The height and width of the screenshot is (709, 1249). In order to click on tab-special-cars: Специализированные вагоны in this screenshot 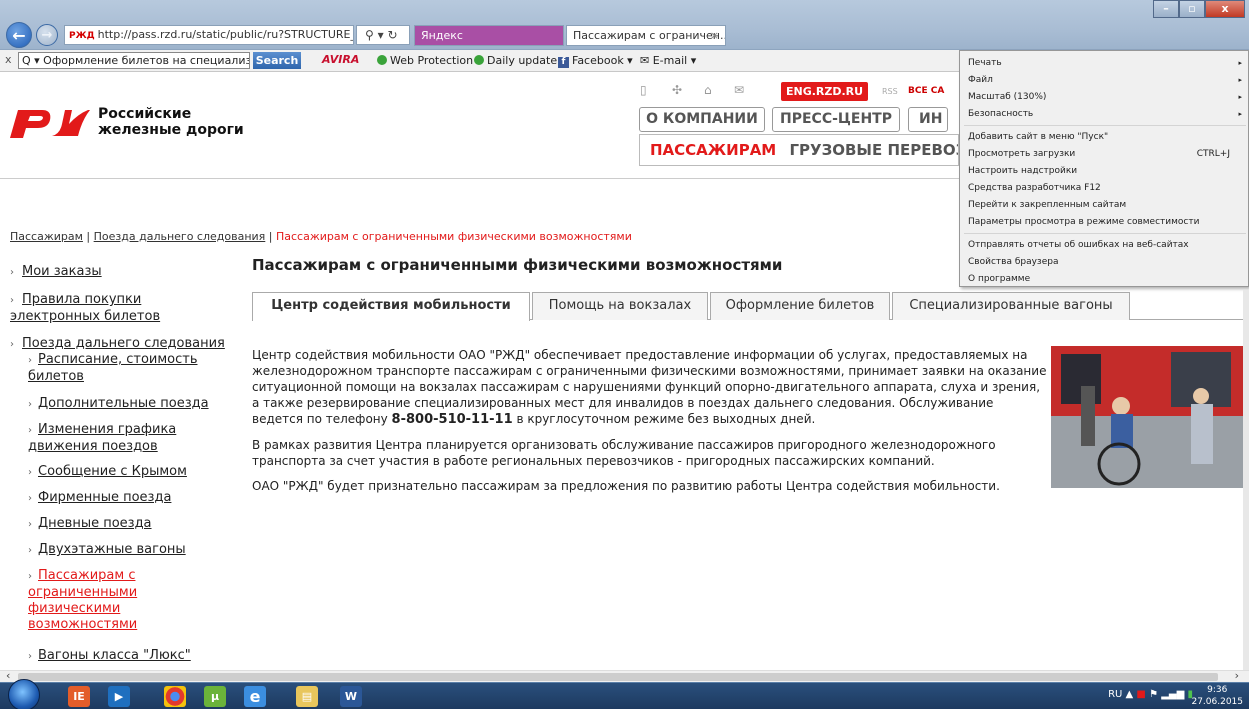, I will do `click(1011, 306)`.